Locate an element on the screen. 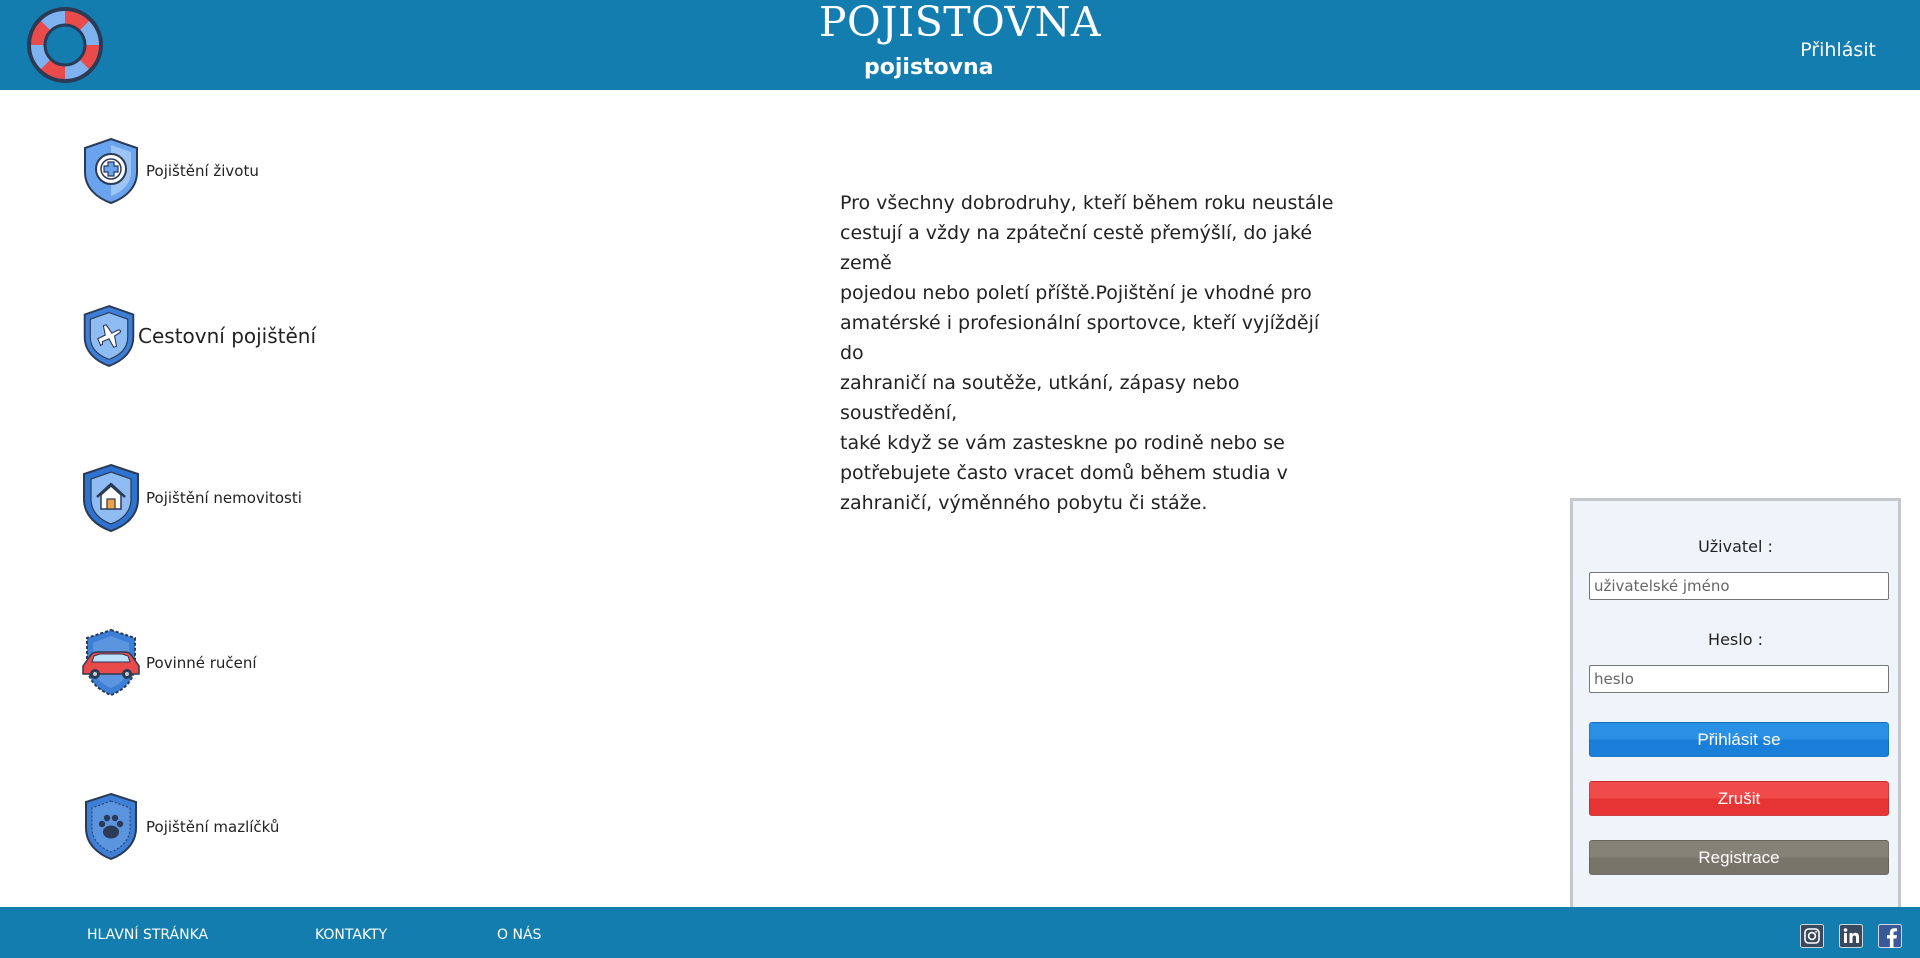  header: POJISTOVNA pojistovna Přihlásit is located at coordinates (960, 45).